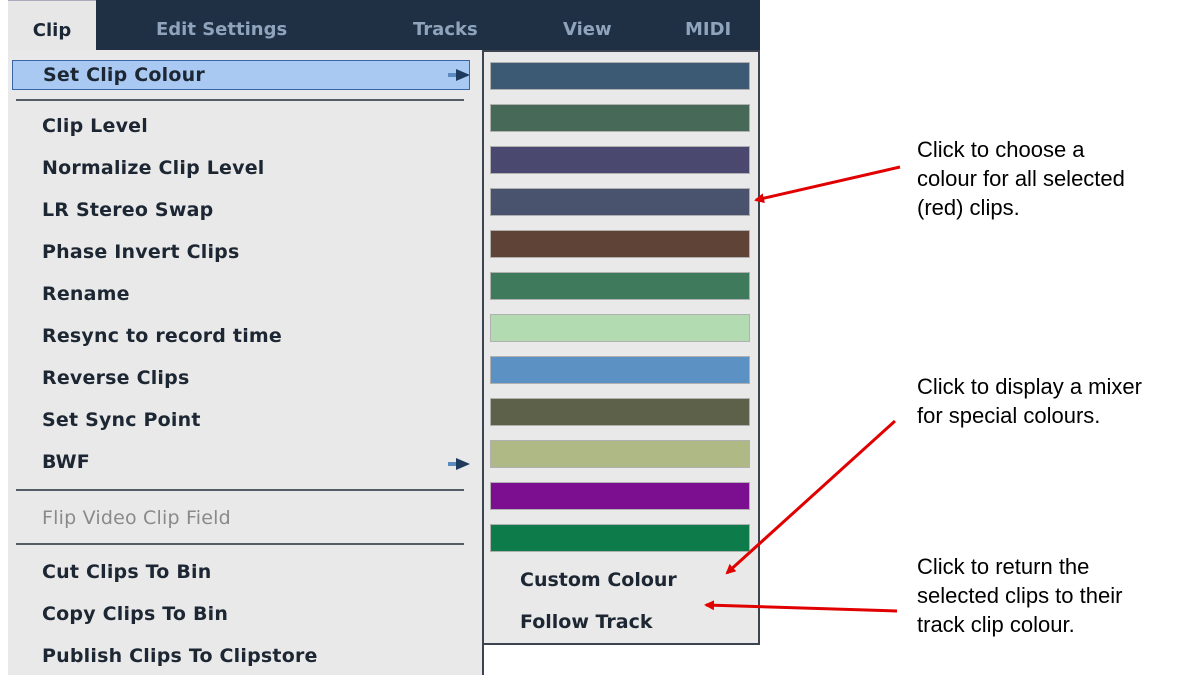 This screenshot has height=675, width=1196. Describe the element at coordinates (801, 606) in the screenshot. I see `arrow-to-follow-track` at that location.